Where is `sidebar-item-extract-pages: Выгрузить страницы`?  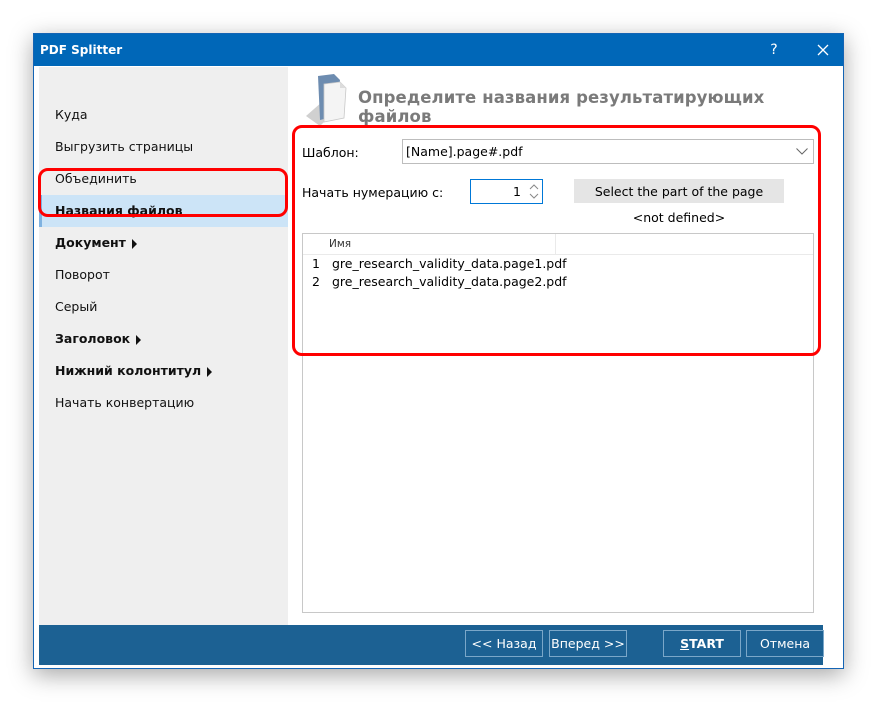
sidebar-item-extract-pages: Выгрузить страницы is located at coordinates (163, 147).